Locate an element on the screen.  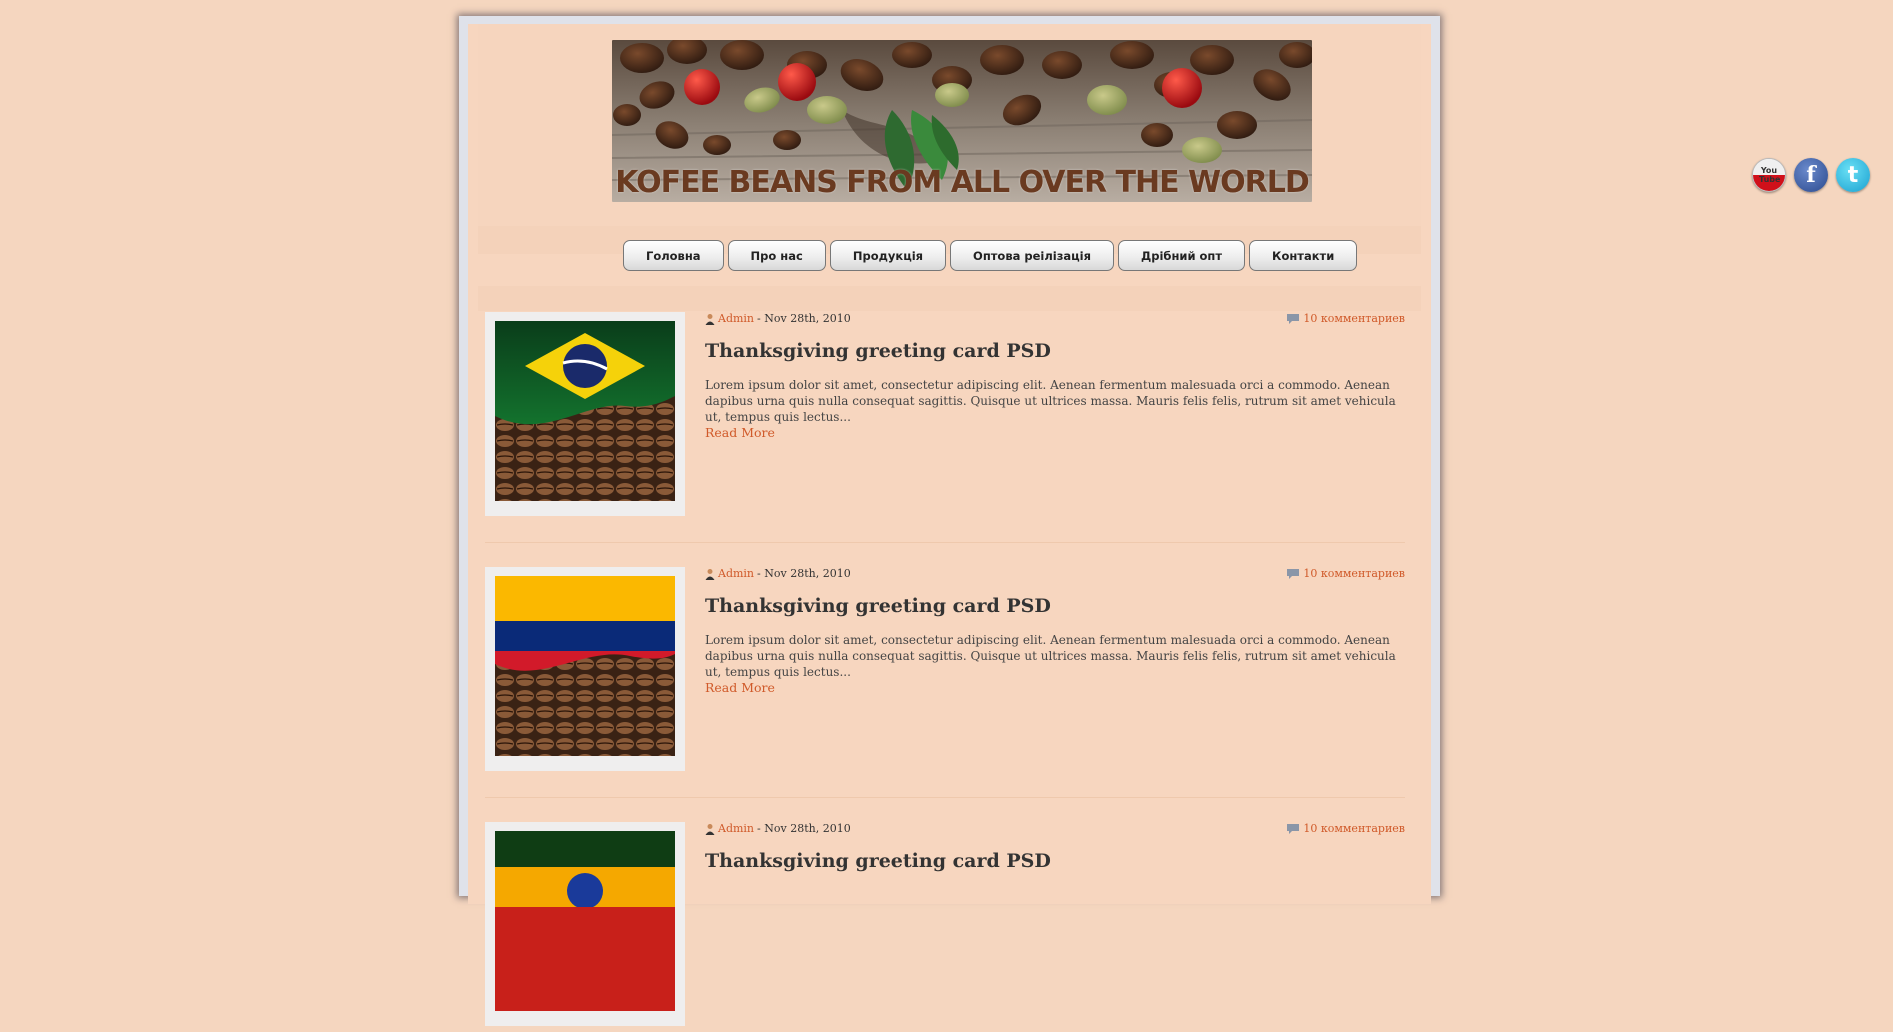
header: KOFEE BEANS FROM ALL OVER THE WORLD is located at coordinates (949, 125).